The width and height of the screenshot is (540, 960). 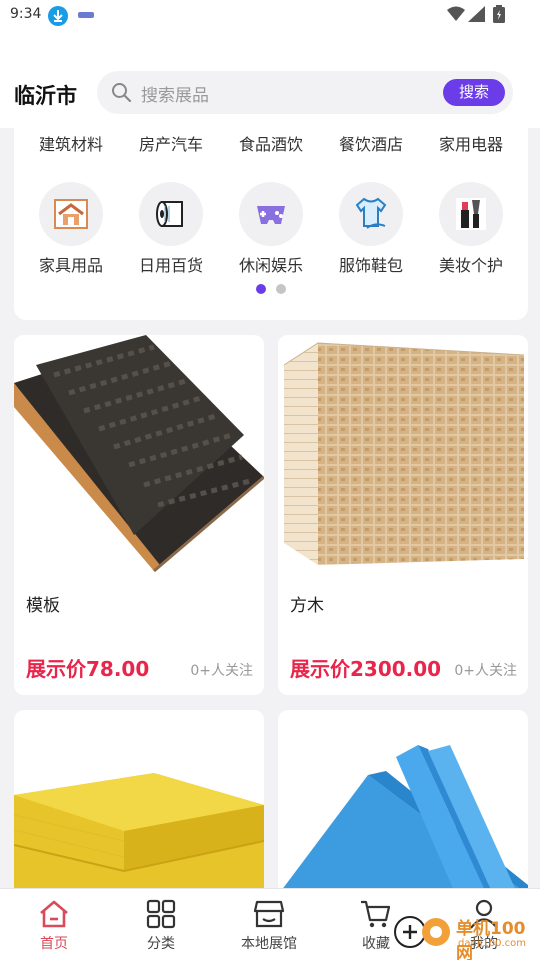 What do you see at coordinates (139, 816) in the screenshot?
I see `yellow-insulation-image` at bounding box center [139, 816].